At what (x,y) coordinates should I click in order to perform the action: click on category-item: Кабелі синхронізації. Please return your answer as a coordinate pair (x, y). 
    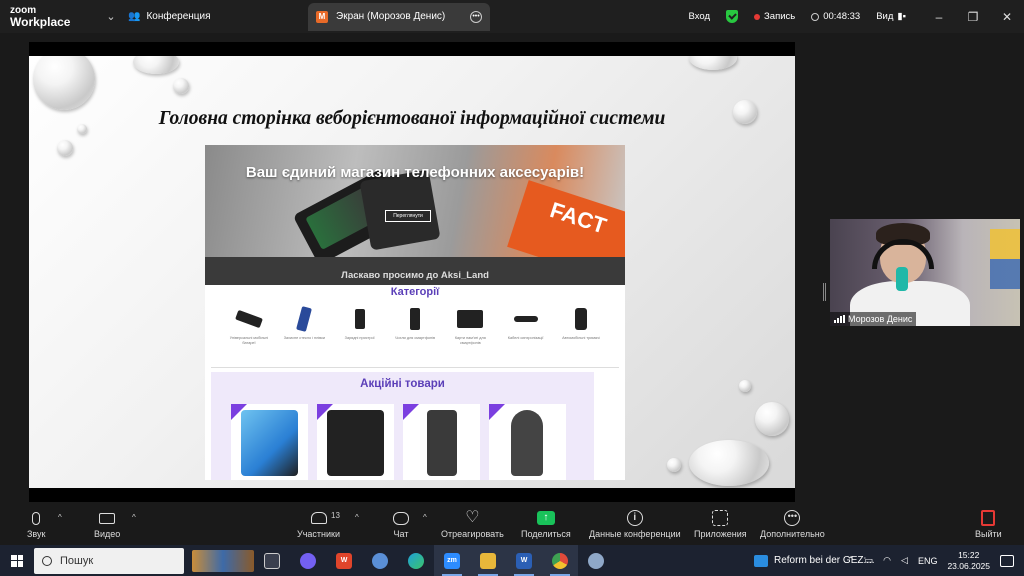
    Looking at the image, I should click on (526, 325).